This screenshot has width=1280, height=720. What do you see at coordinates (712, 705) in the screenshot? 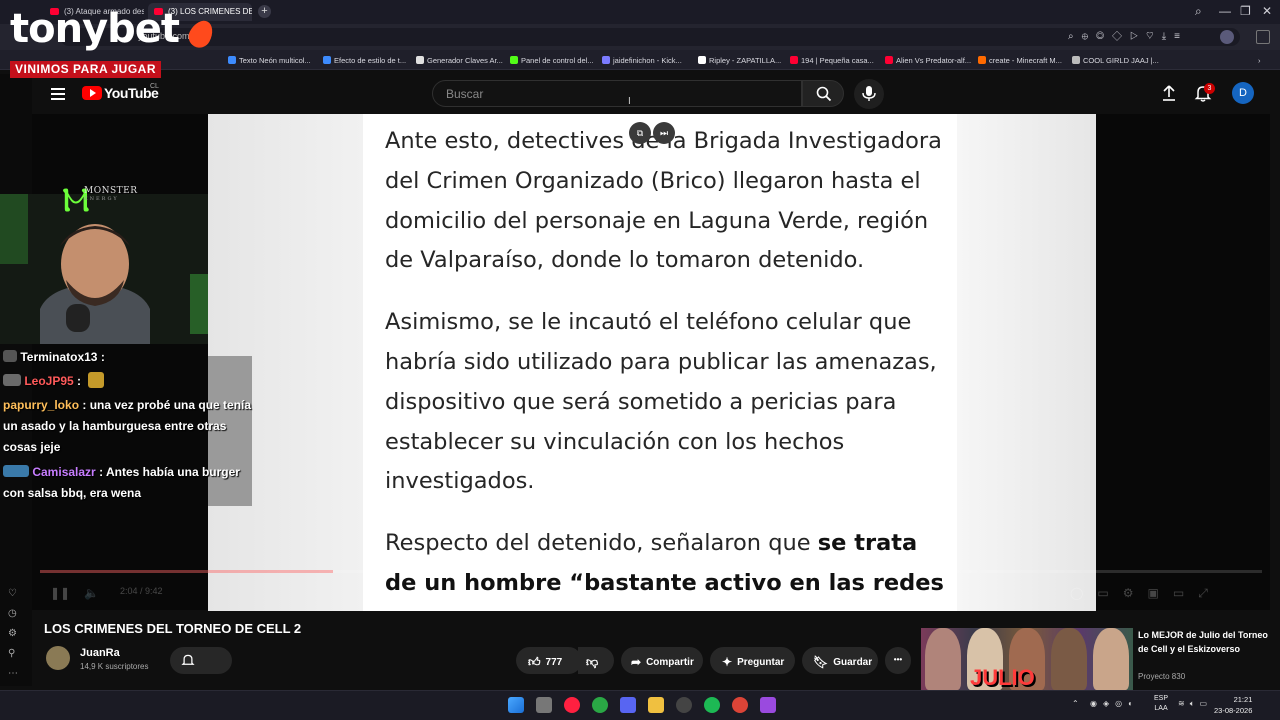
I see `spotify-icon` at bounding box center [712, 705].